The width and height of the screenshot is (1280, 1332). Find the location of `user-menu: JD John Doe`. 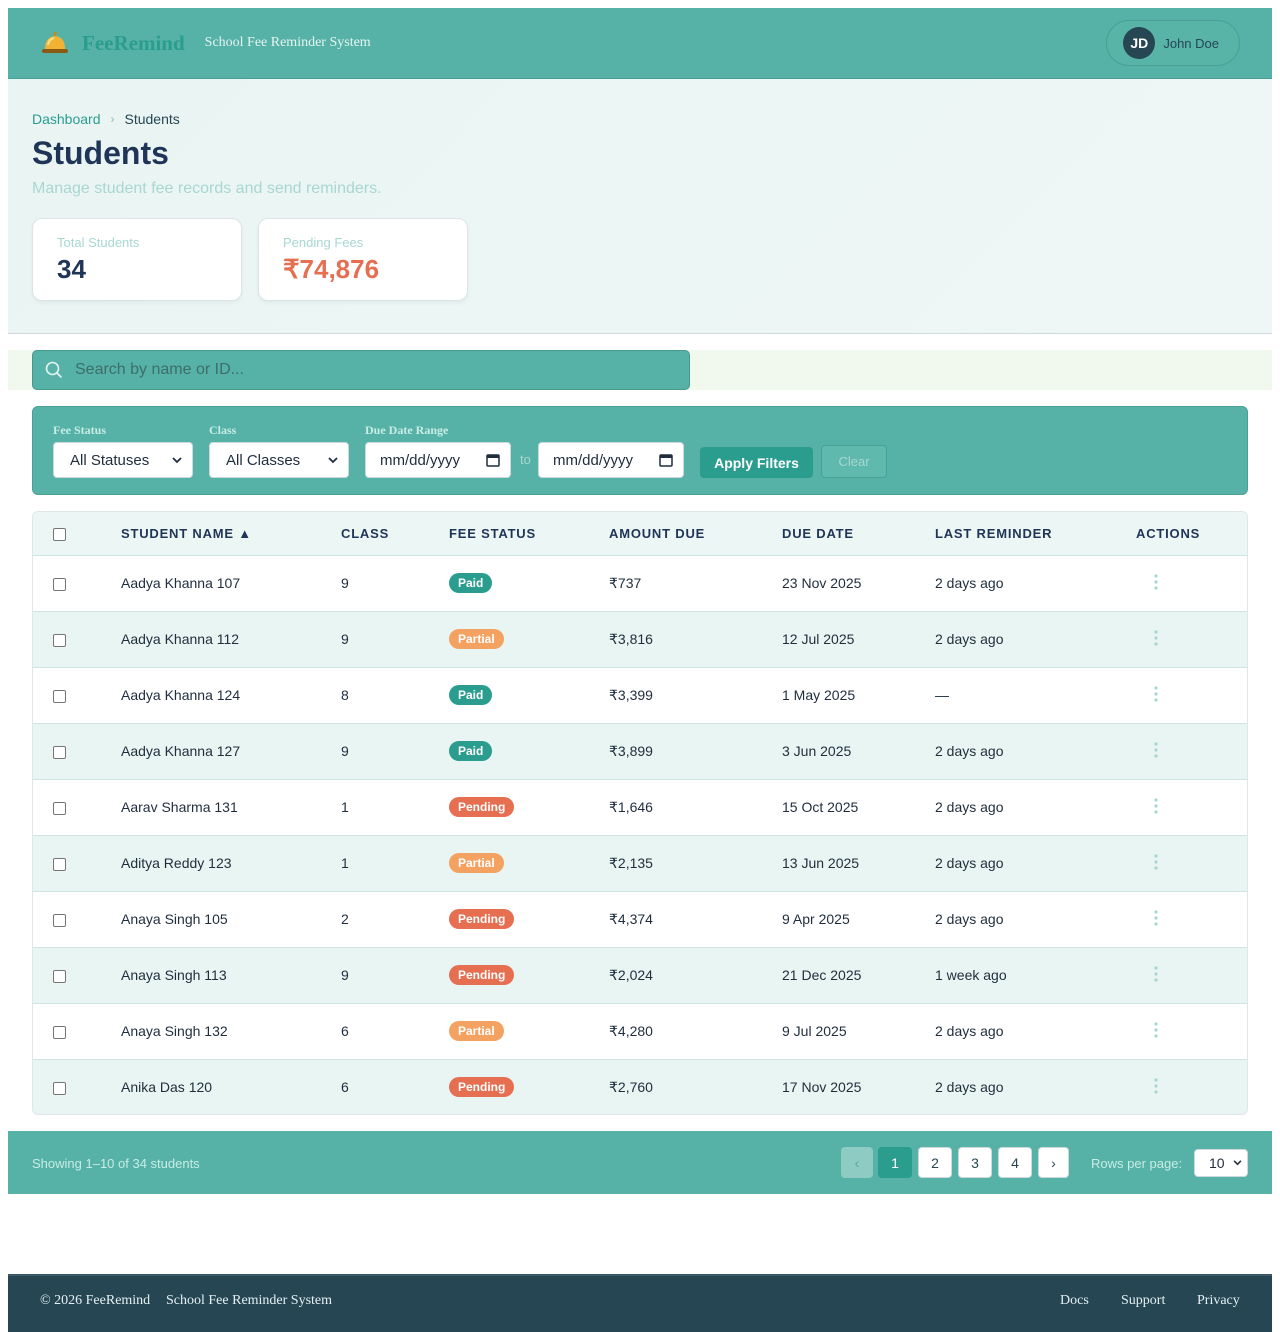

user-menu: JD John Doe is located at coordinates (1173, 43).